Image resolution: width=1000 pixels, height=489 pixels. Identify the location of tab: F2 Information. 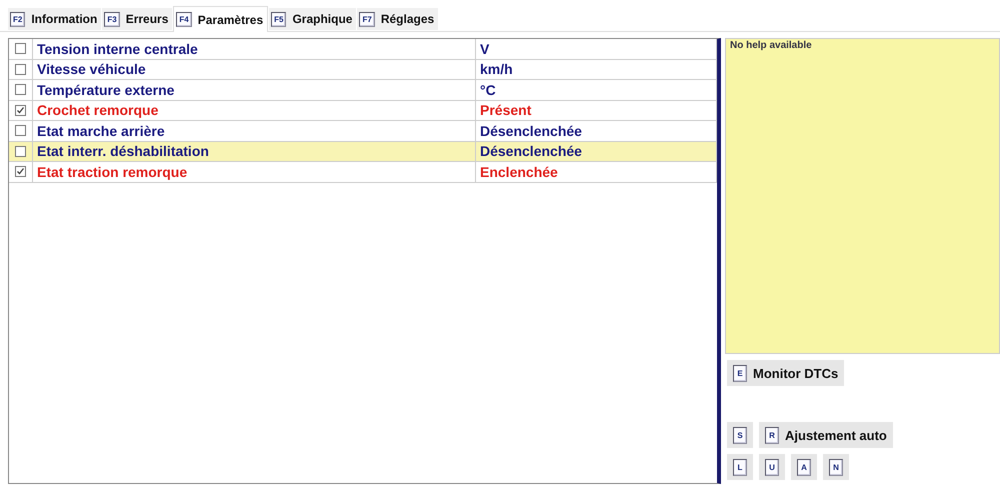
(55, 19).